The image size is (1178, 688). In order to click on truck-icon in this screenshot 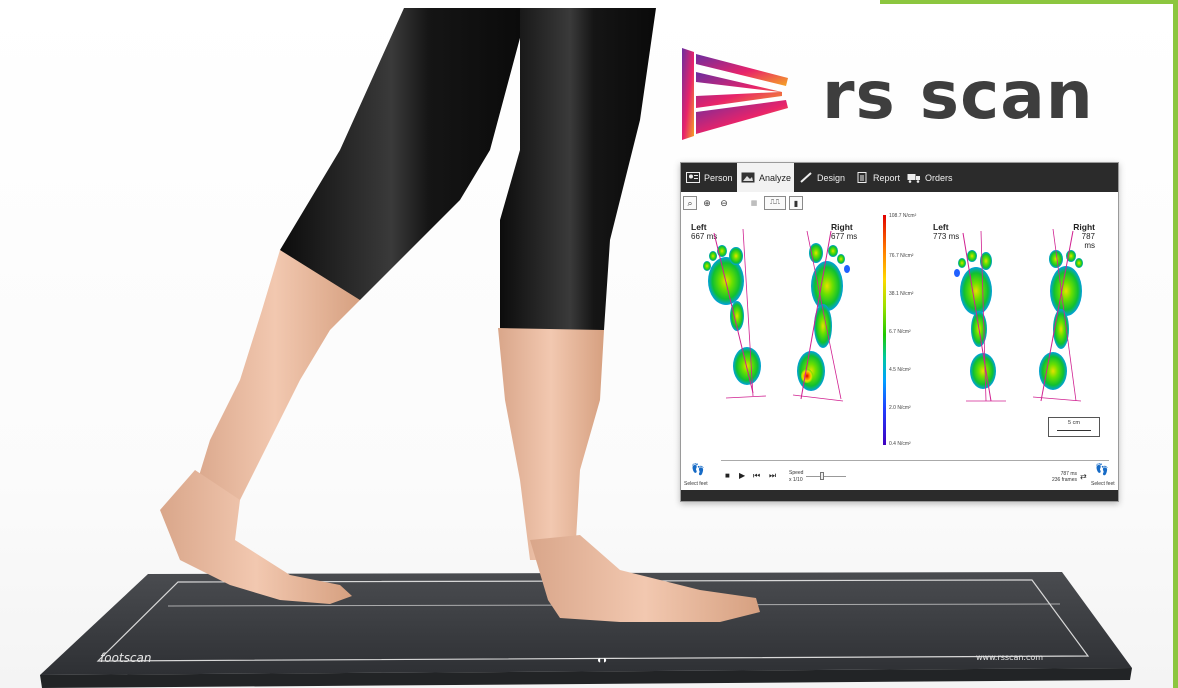, I will do `click(913, 178)`.